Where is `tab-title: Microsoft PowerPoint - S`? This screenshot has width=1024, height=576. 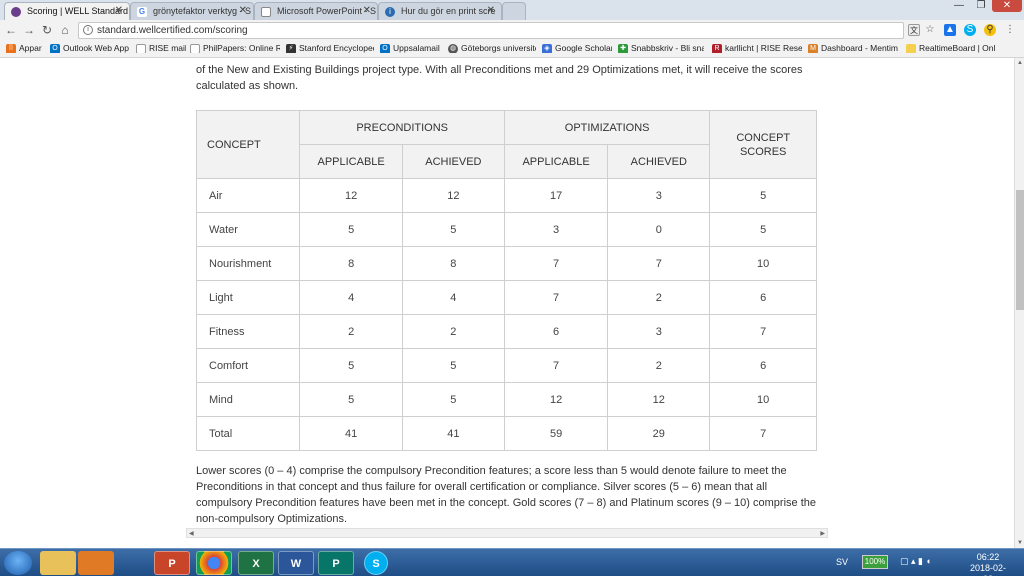
tab-title: Microsoft PowerPoint - S is located at coordinates (327, 11).